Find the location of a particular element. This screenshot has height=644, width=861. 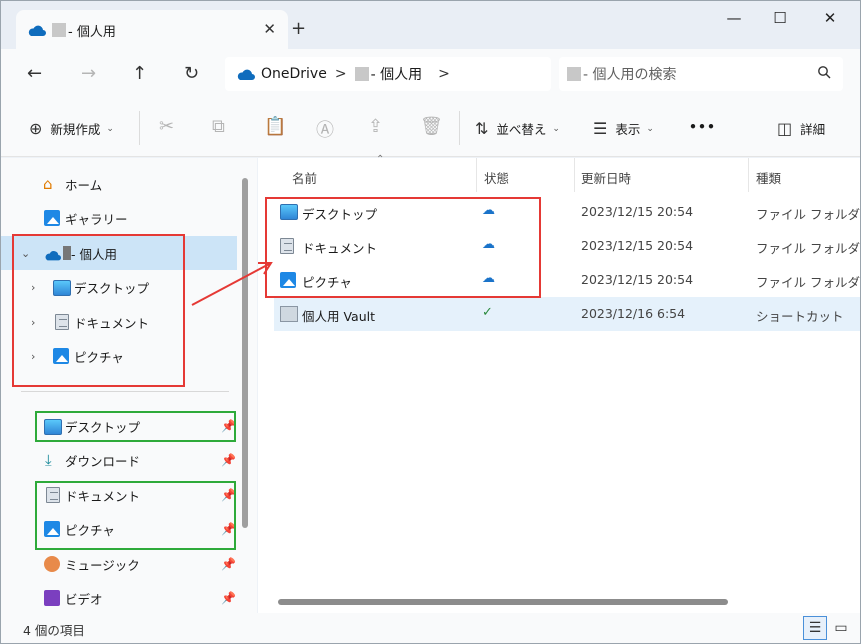

view-button: ☰ 表示 ⌄ is located at coordinates (623, 128).